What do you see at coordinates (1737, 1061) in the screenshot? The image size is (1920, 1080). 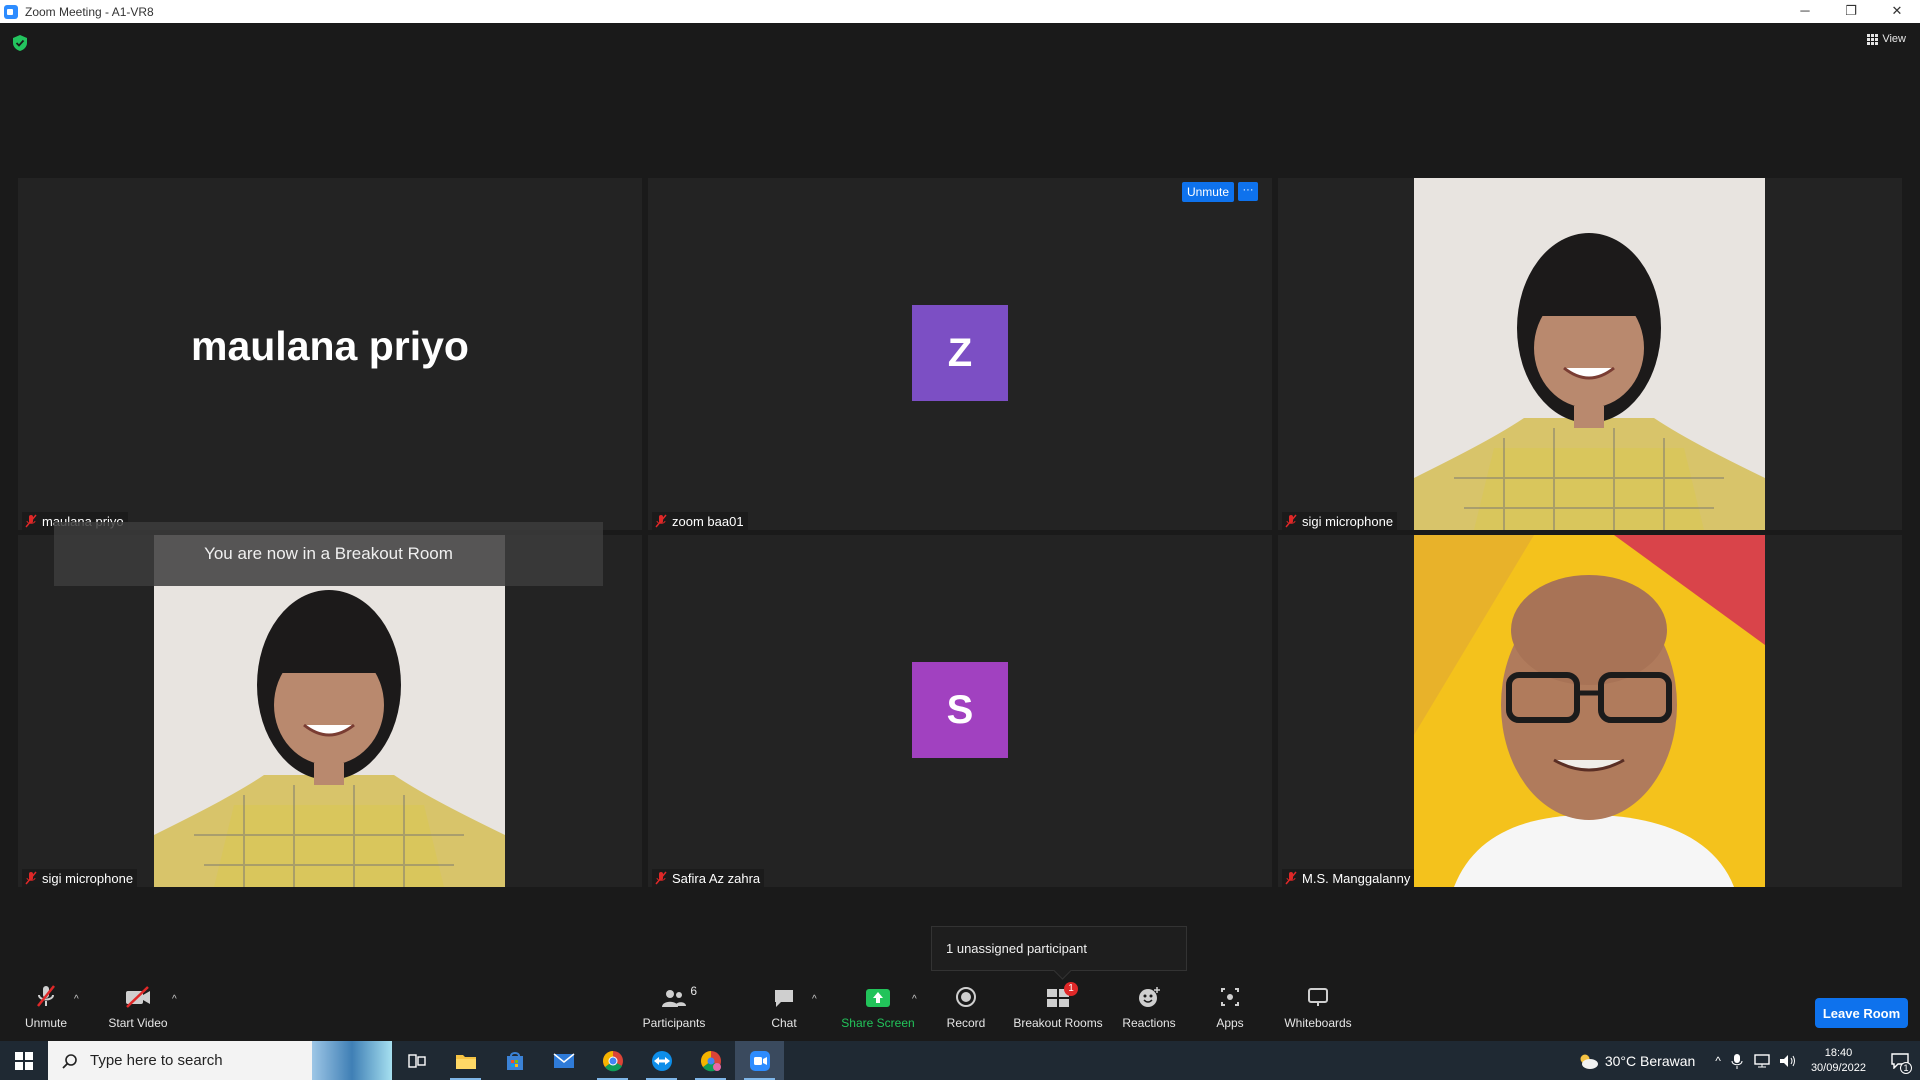 I see `microphone-tray-icon` at bounding box center [1737, 1061].